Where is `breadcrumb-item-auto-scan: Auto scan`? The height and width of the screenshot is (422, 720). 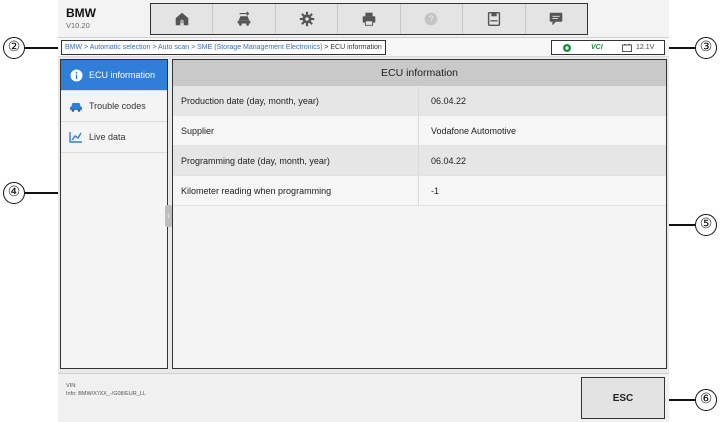 breadcrumb-item-auto-scan: Auto scan is located at coordinates (173, 47).